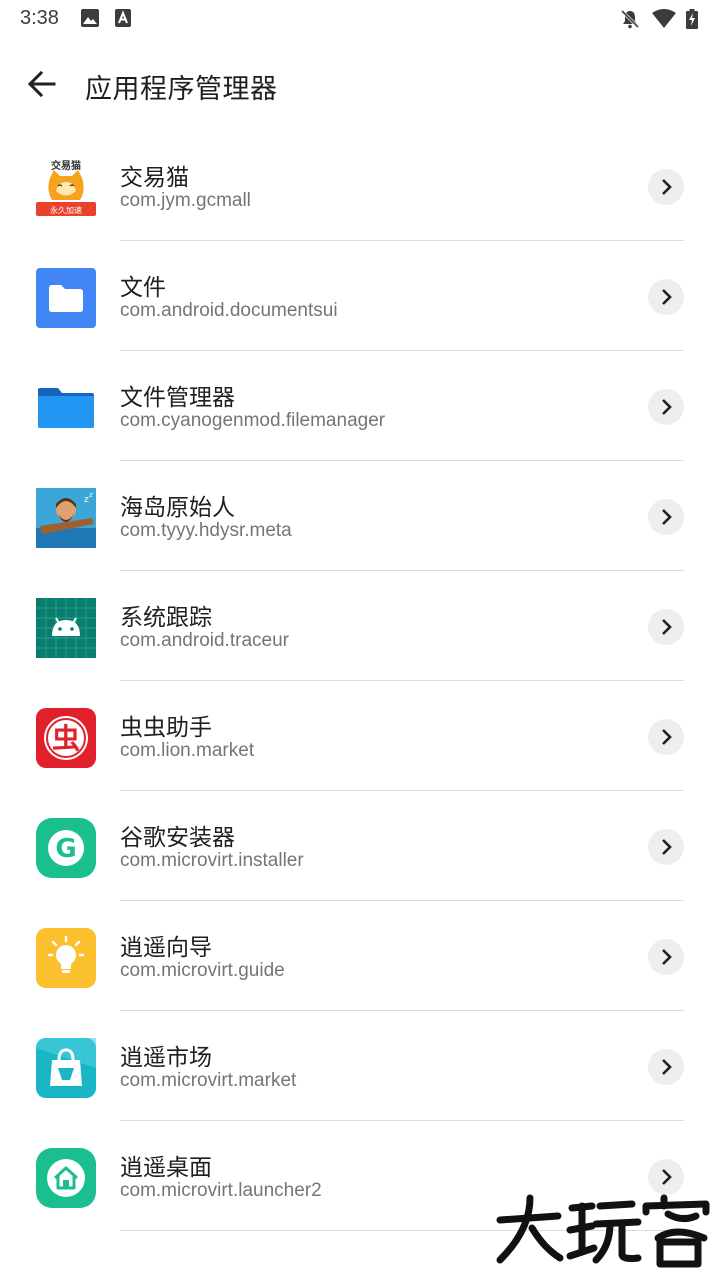 This screenshot has width=720, height=1280. Describe the element at coordinates (360, 84) in the screenshot. I see `app-bar: 应用程序管理器` at that location.